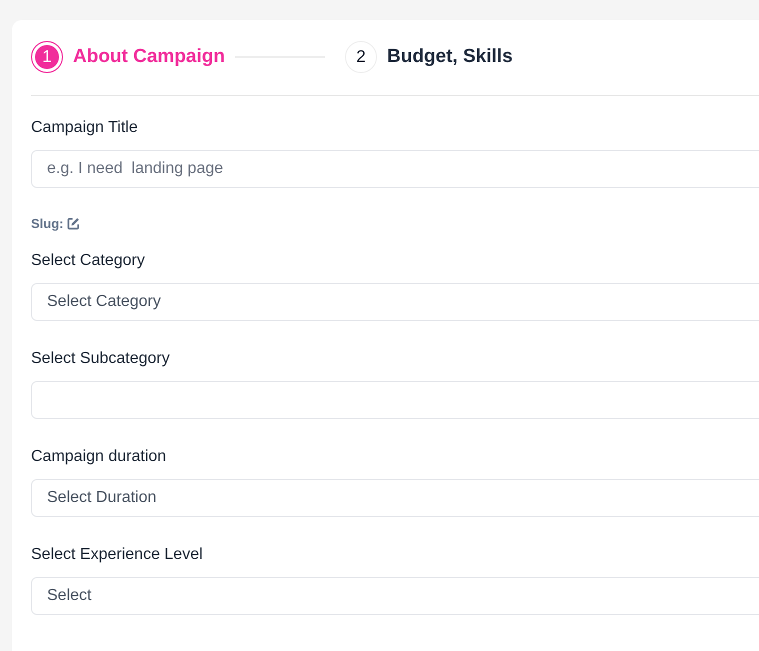  I want to click on step-tab: 2 Budget, Skills, so click(429, 57).